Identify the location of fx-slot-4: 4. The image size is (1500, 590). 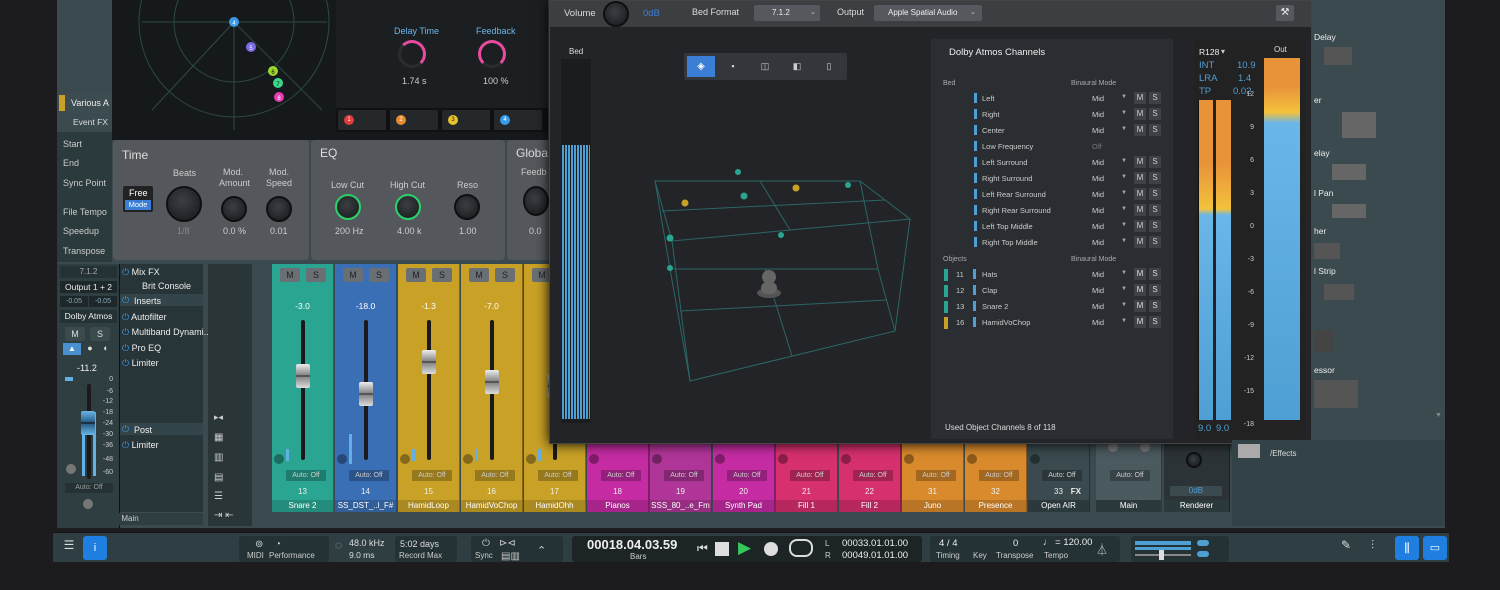
(518, 120).